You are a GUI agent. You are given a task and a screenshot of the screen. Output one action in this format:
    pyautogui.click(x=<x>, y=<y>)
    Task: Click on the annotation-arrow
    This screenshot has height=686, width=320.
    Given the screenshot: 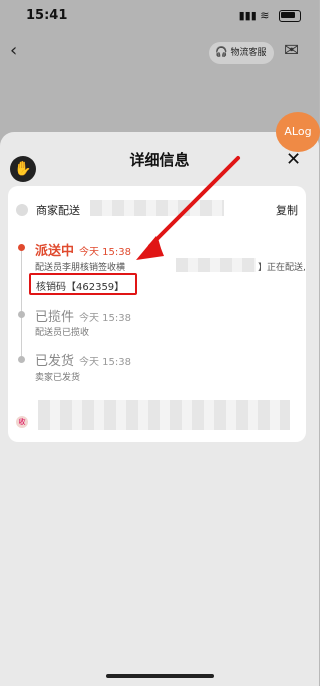 What is the action you would take?
    pyautogui.click(x=188, y=208)
    